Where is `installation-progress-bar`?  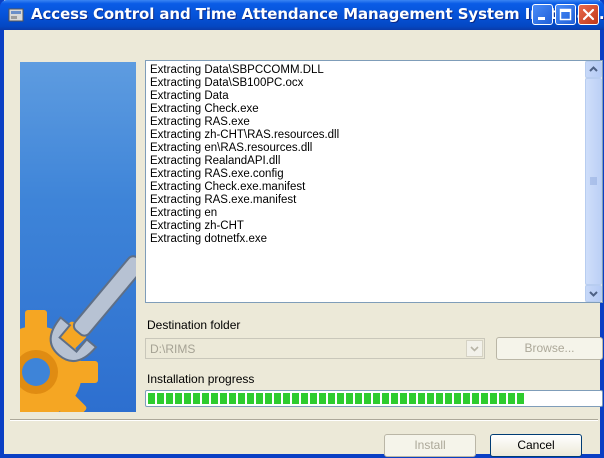 installation-progress-bar is located at coordinates (374, 398).